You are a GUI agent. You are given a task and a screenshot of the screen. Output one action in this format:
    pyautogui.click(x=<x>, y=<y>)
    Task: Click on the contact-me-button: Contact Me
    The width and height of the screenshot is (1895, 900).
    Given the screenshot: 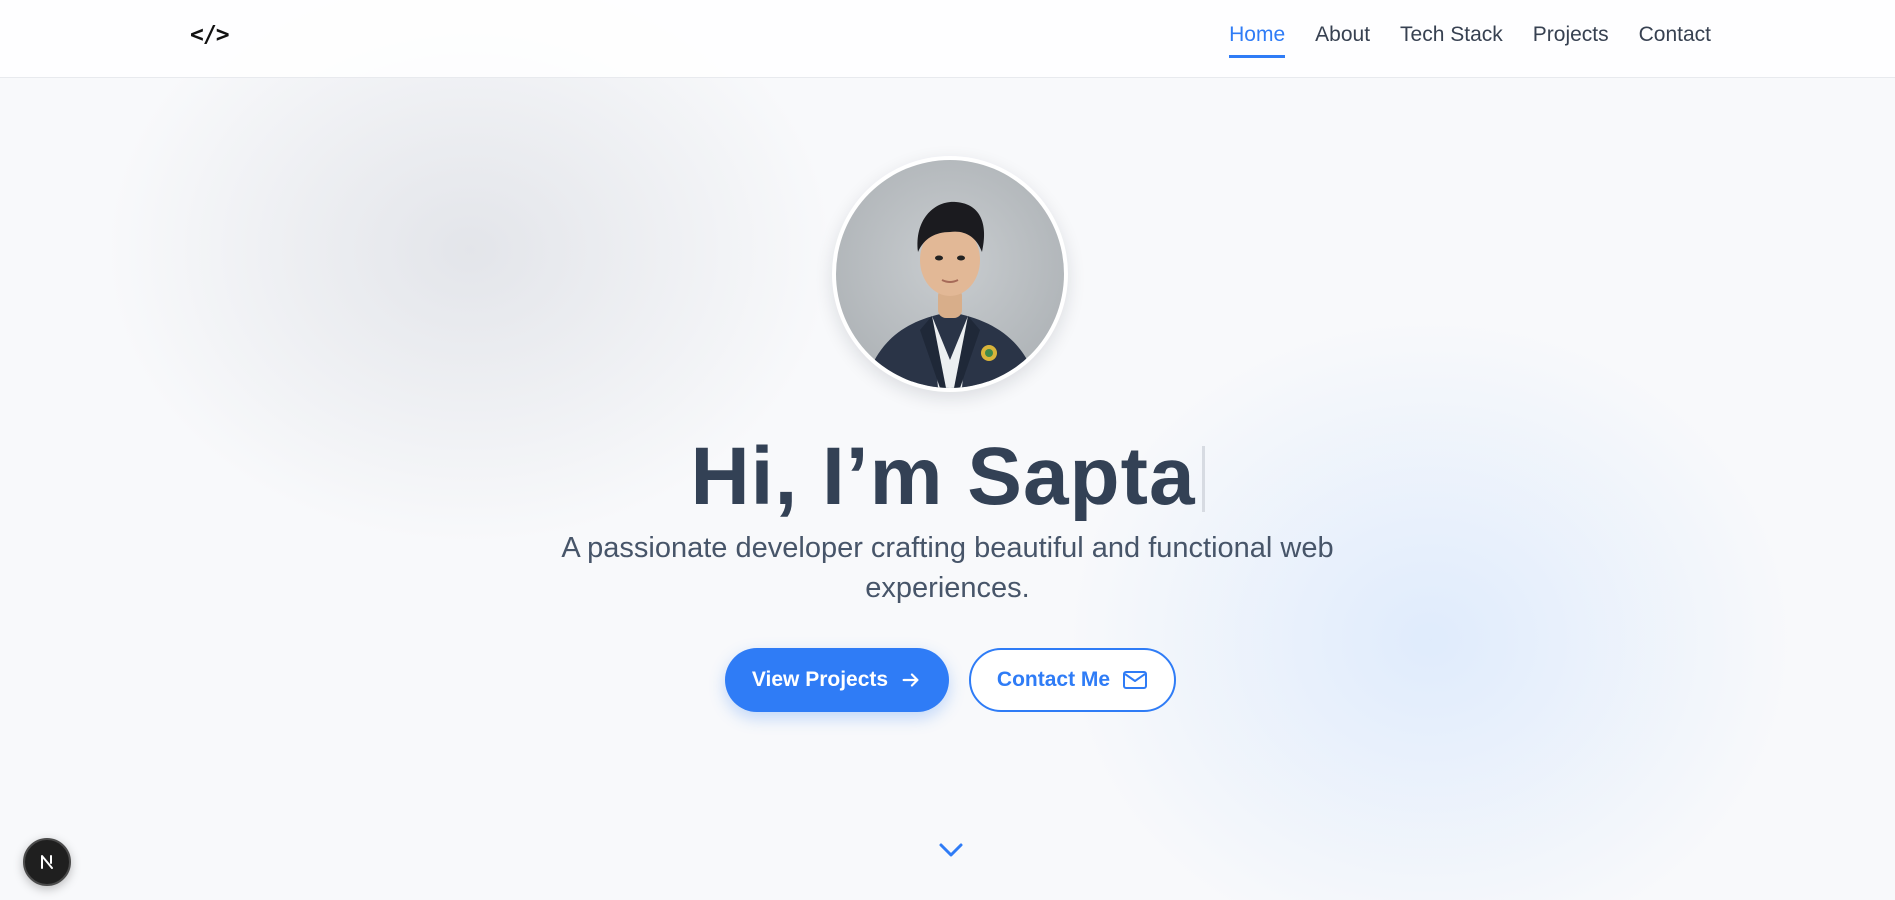 What is the action you would take?
    pyautogui.click(x=1072, y=680)
    